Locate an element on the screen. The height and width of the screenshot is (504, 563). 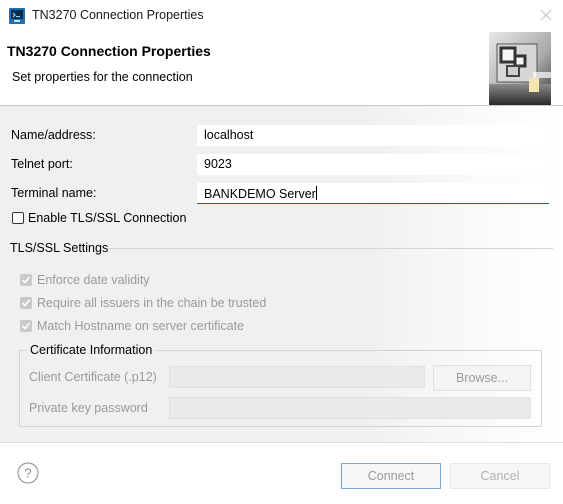
match-hostname-label: Match Hostname on server certificate is located at coordinates (141, 326).